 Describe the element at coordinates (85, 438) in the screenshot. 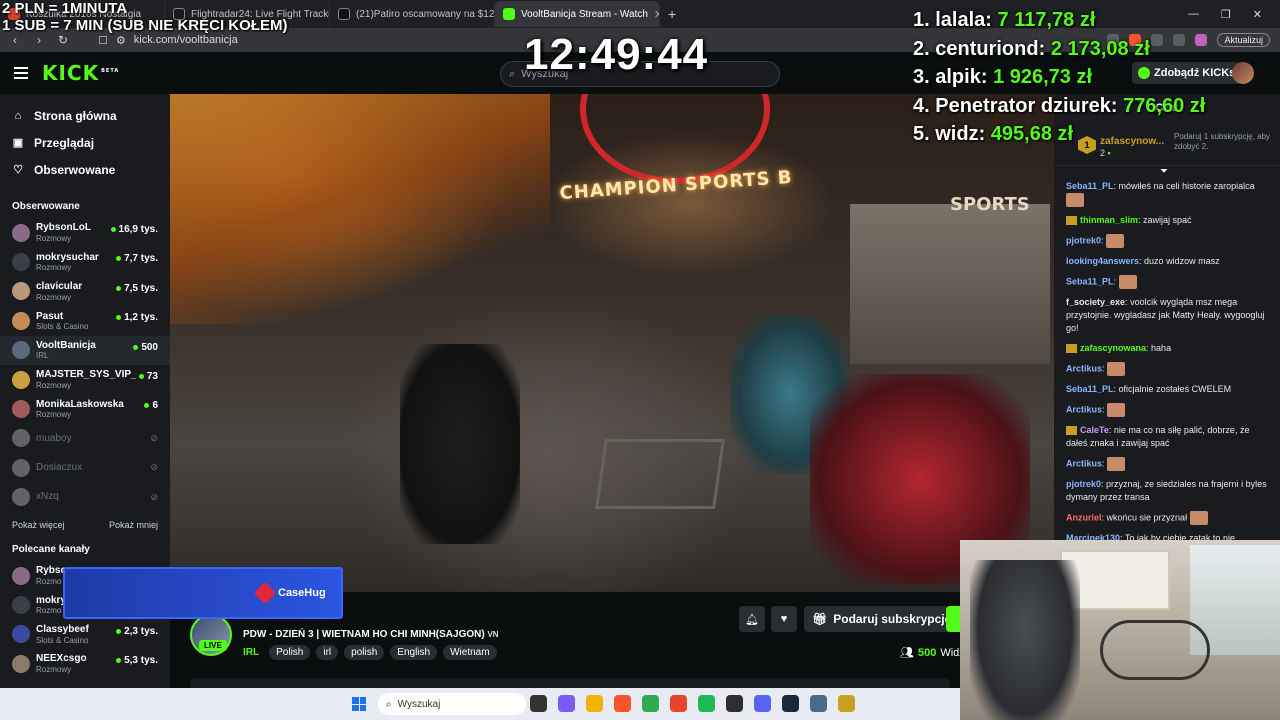

I see `sidebar-channel-offline: muaboy ⊘` at that location.